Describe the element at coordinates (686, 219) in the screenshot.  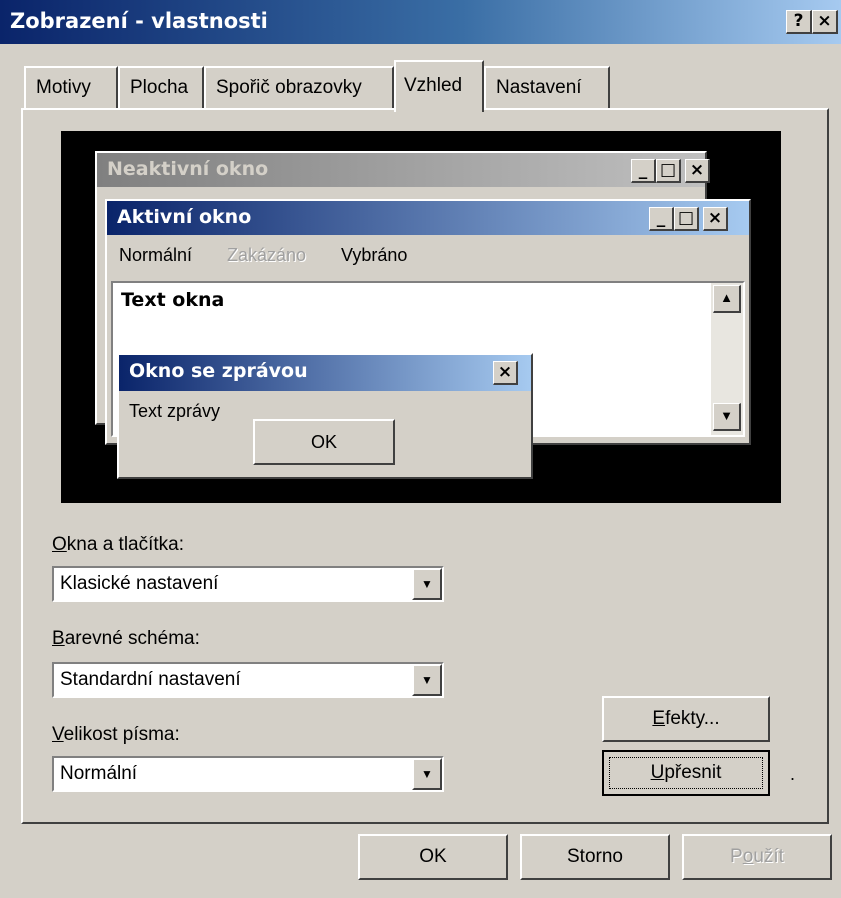
I see `active-maximize-icon: □` at that location.